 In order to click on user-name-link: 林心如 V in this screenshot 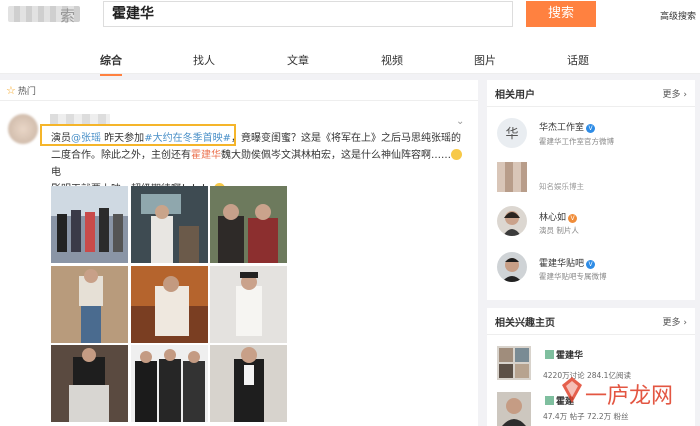, I will do `click(558, 216)`.